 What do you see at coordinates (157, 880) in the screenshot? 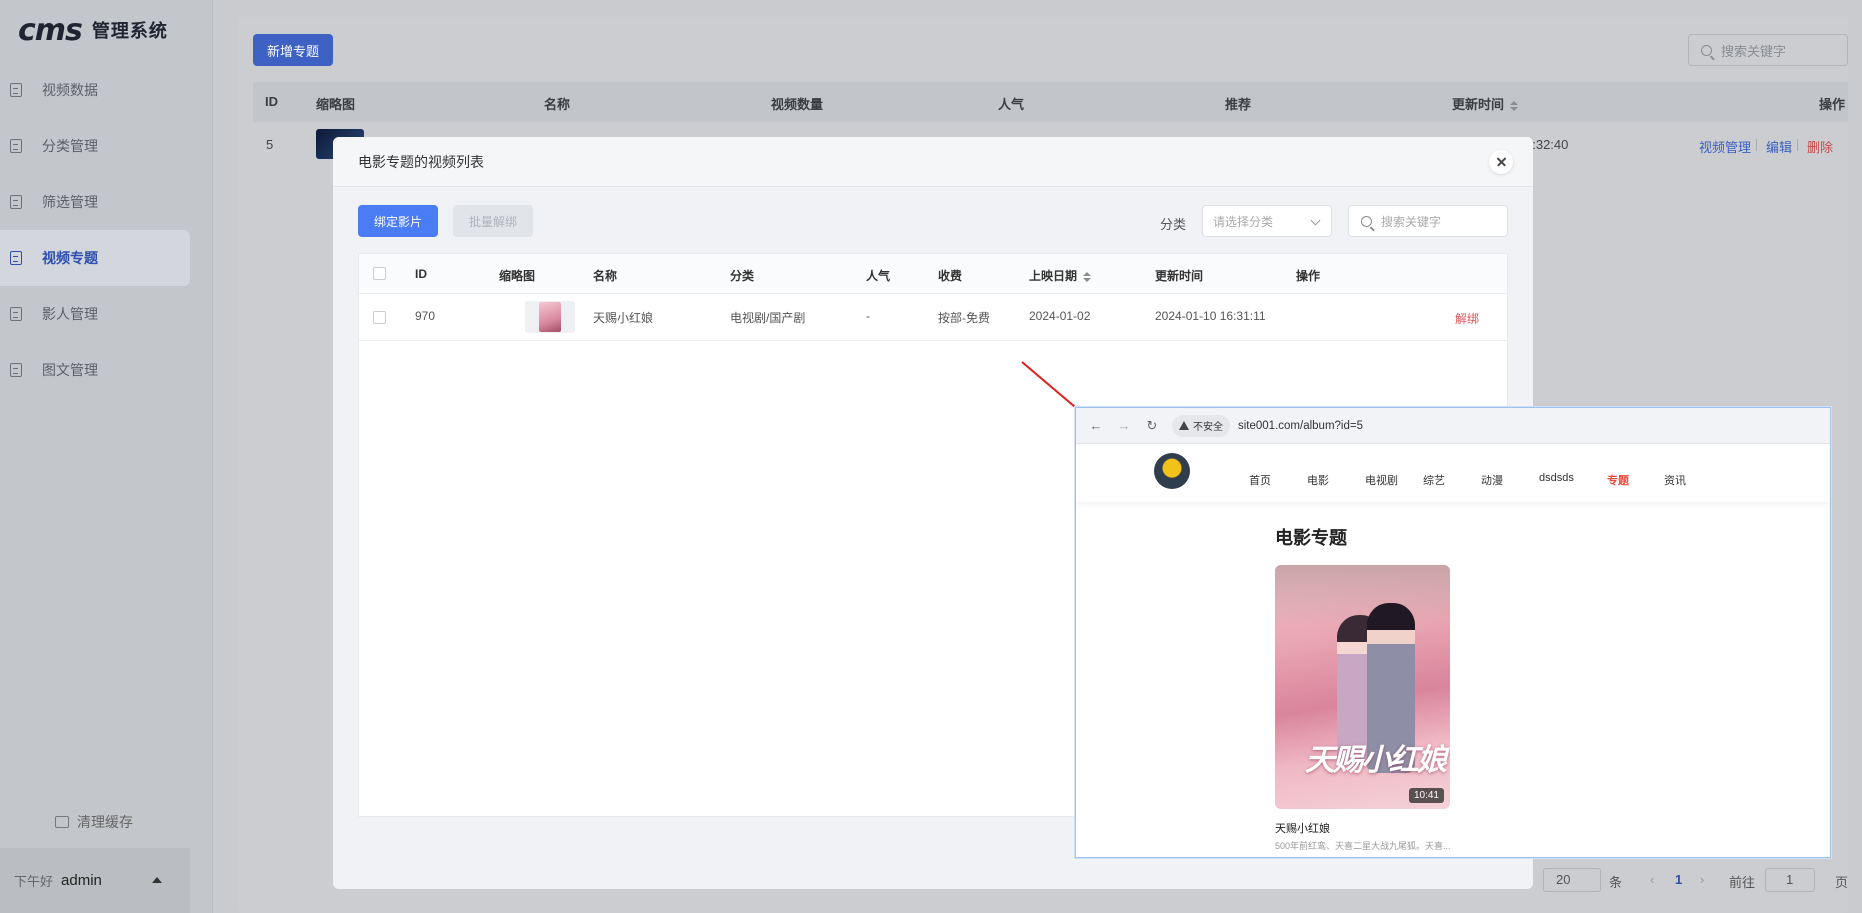
I see `caret-up-icon` at bounding box center [157, 880].